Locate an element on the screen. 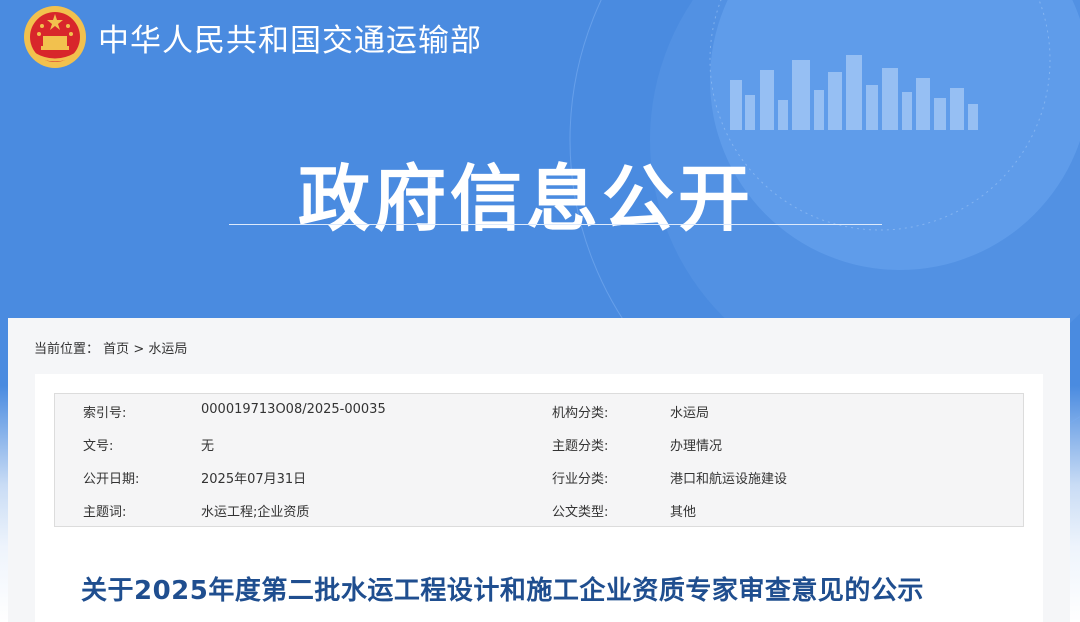 The width and height of the screenshot is (1080, 622). meta-value: 2025年07月31日 is located at coordinates (254, 479).